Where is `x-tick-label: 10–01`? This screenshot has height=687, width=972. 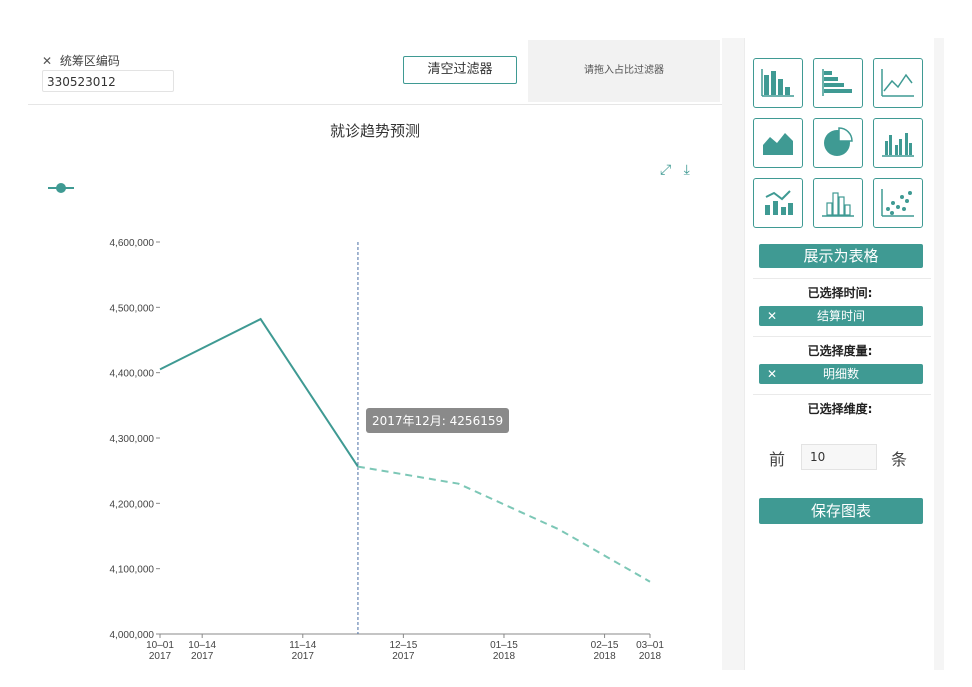 x-tick-label: 10–01 is located at coordinates (160, 645).